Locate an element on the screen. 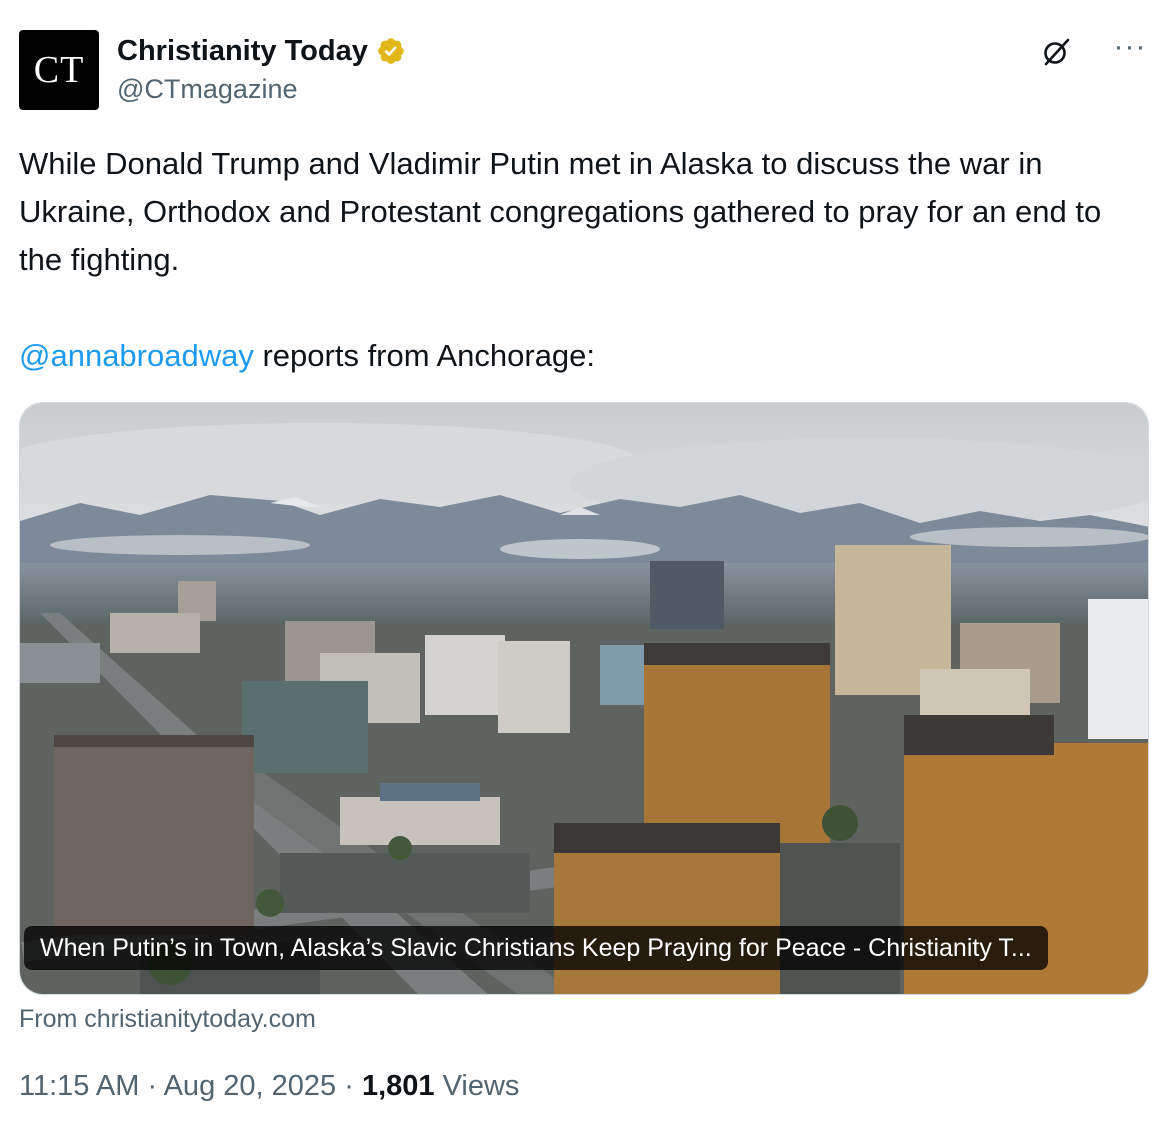 The image size is (1164, 1142). verified-badge-icon is located at coordinates (391, 51).